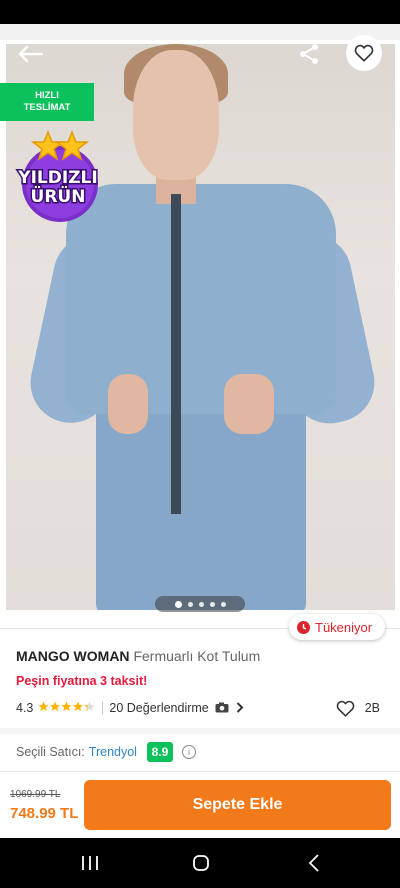 Image resolution: width=400 pixels, height=888 pixels. I want to click on add-to-cart-button: Sepete Ekle, so click(237, 805).